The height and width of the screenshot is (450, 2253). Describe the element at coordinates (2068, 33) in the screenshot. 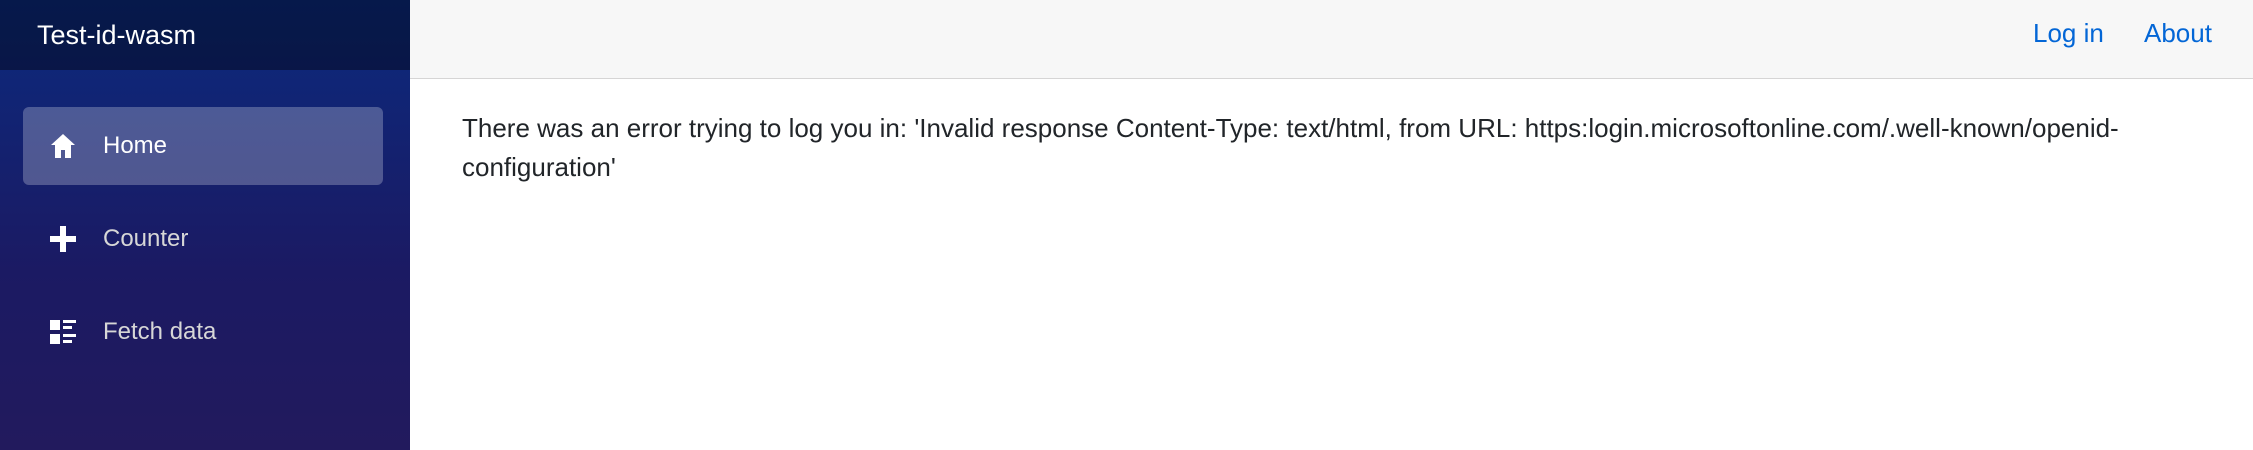

I see `login-link: Log in` at that location.